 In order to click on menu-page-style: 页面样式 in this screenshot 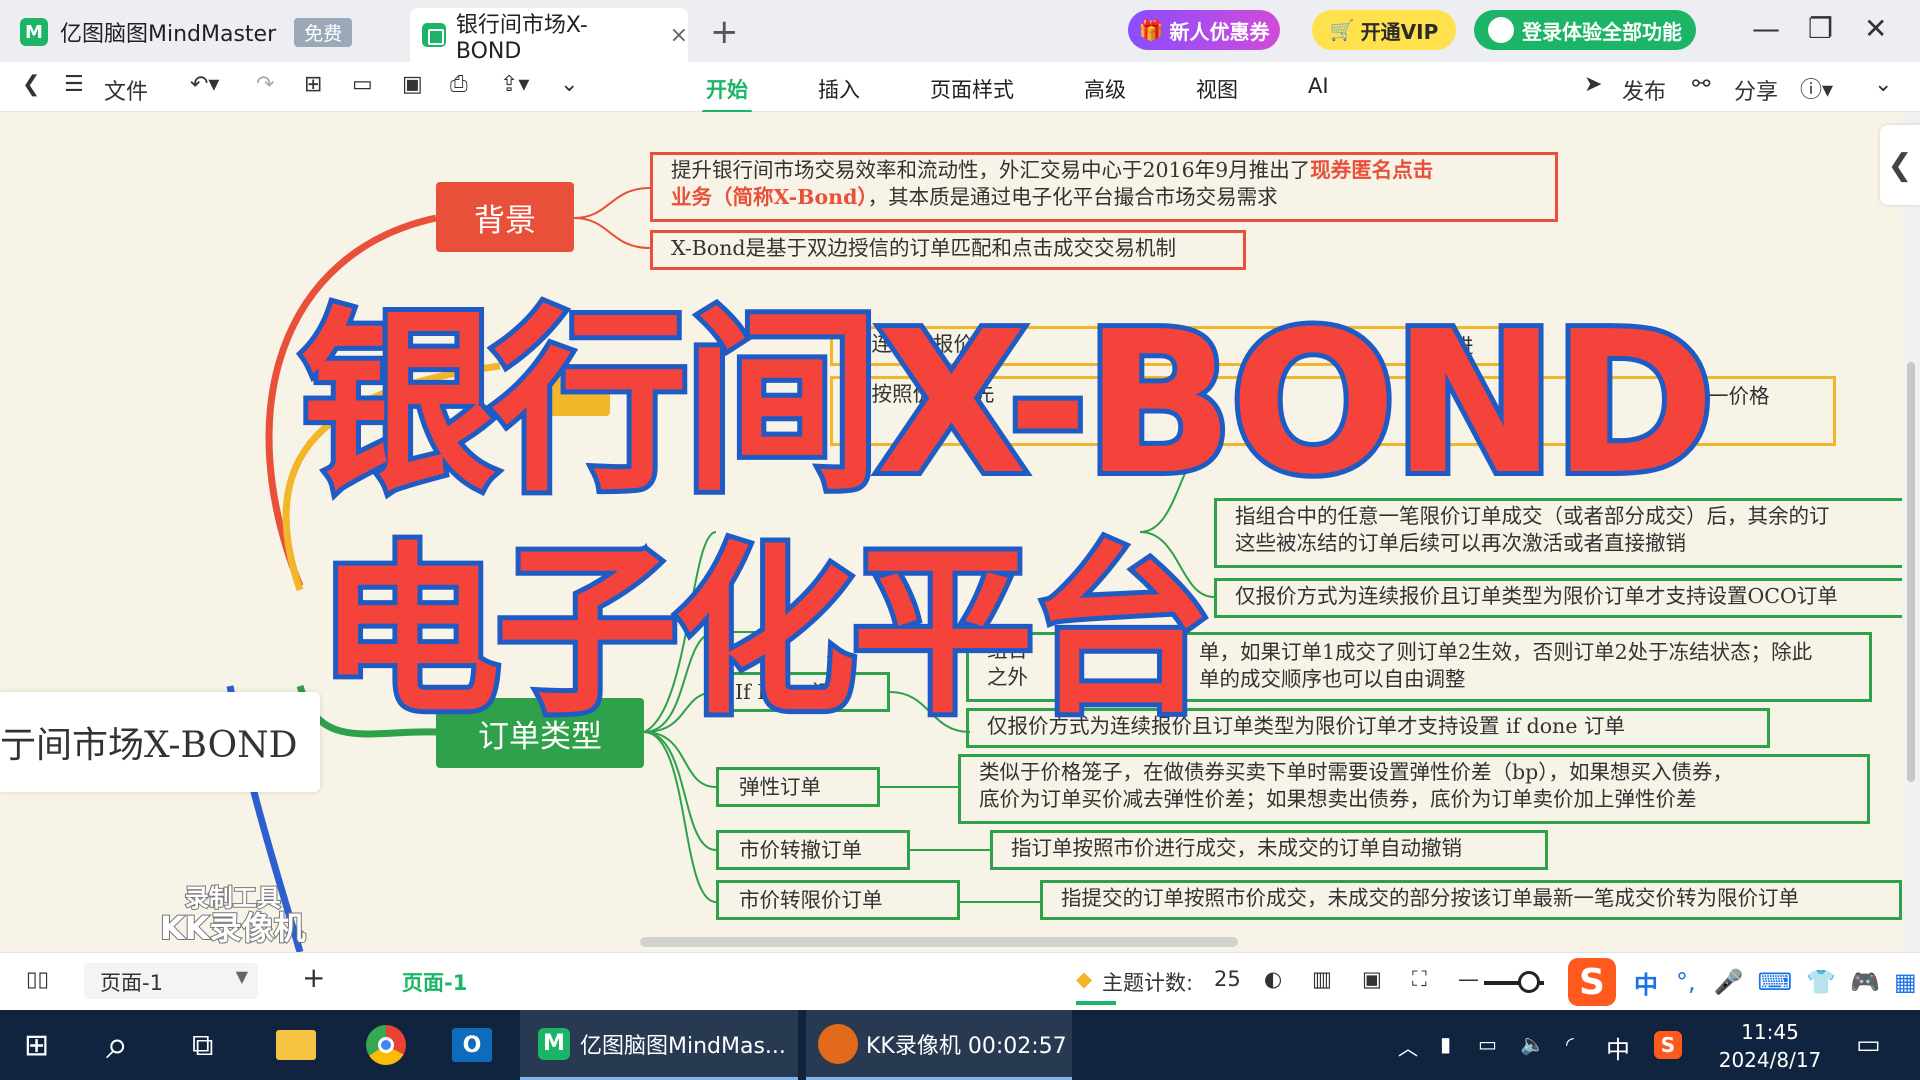, I will do `click(972, 89)`.